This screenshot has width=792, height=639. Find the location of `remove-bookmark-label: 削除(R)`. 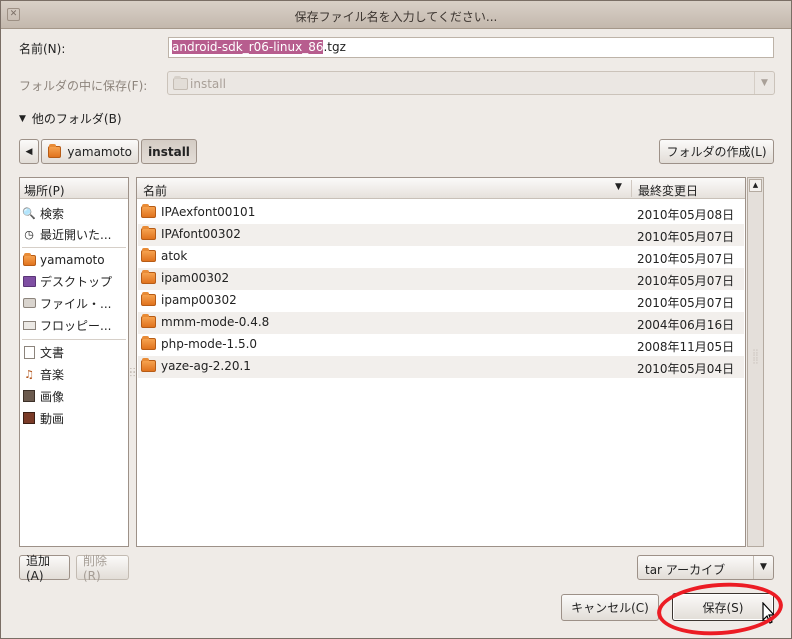

remove-bookmark-label: 削除(R) is located at coordinates (95, 568).